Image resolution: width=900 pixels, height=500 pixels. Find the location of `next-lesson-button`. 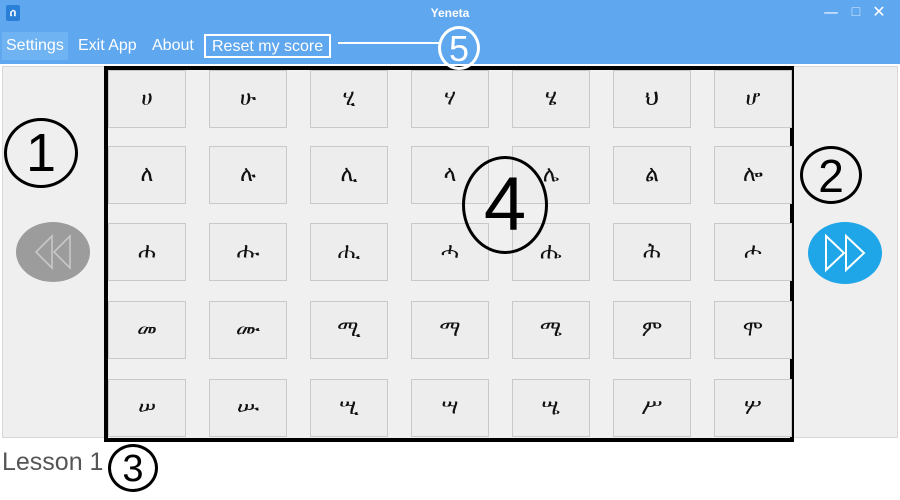

next-lesson-button is located at coordinates (845, 253).